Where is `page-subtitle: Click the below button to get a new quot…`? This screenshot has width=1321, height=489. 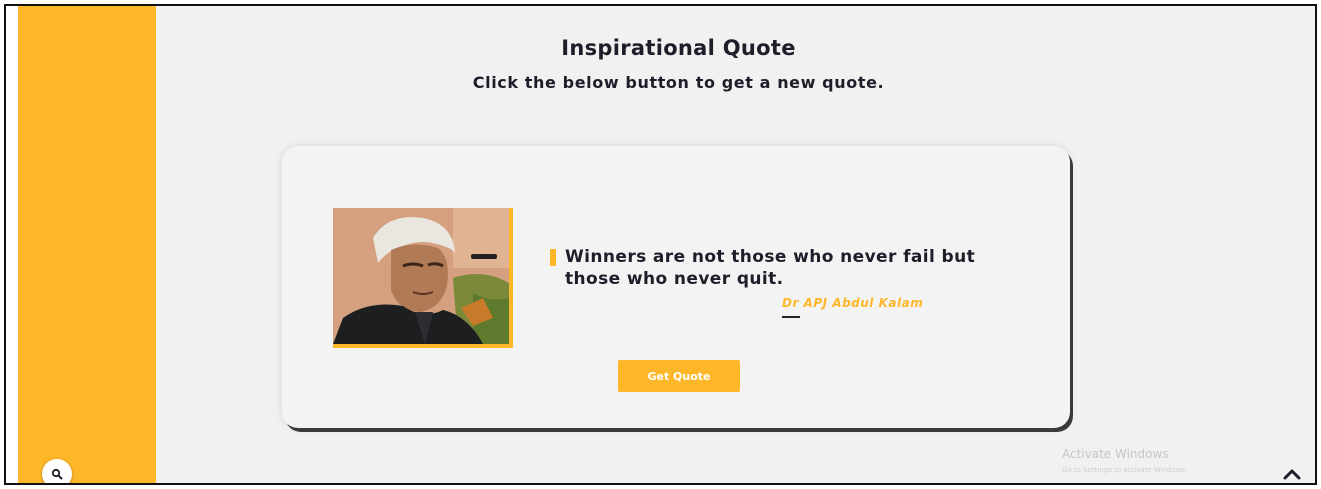
page-subtitle: Click the below button to get a new quot… is located at coordinates (678, 82).